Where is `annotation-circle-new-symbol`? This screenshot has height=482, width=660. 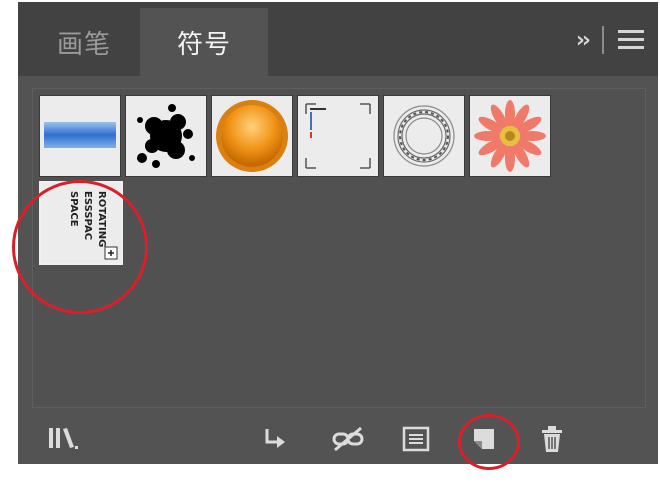
annotation-circle-new-symbol is located at coordinates (489, 442).